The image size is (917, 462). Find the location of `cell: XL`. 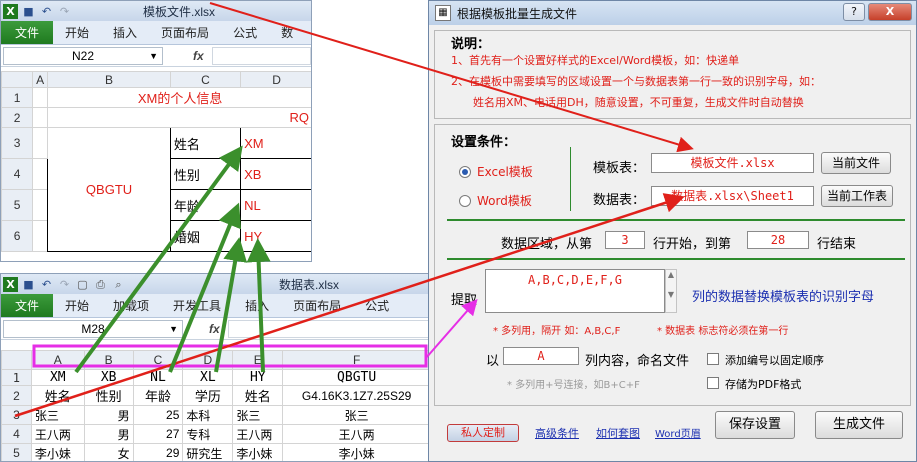

cell: XL is located at coordinates (208, 377).